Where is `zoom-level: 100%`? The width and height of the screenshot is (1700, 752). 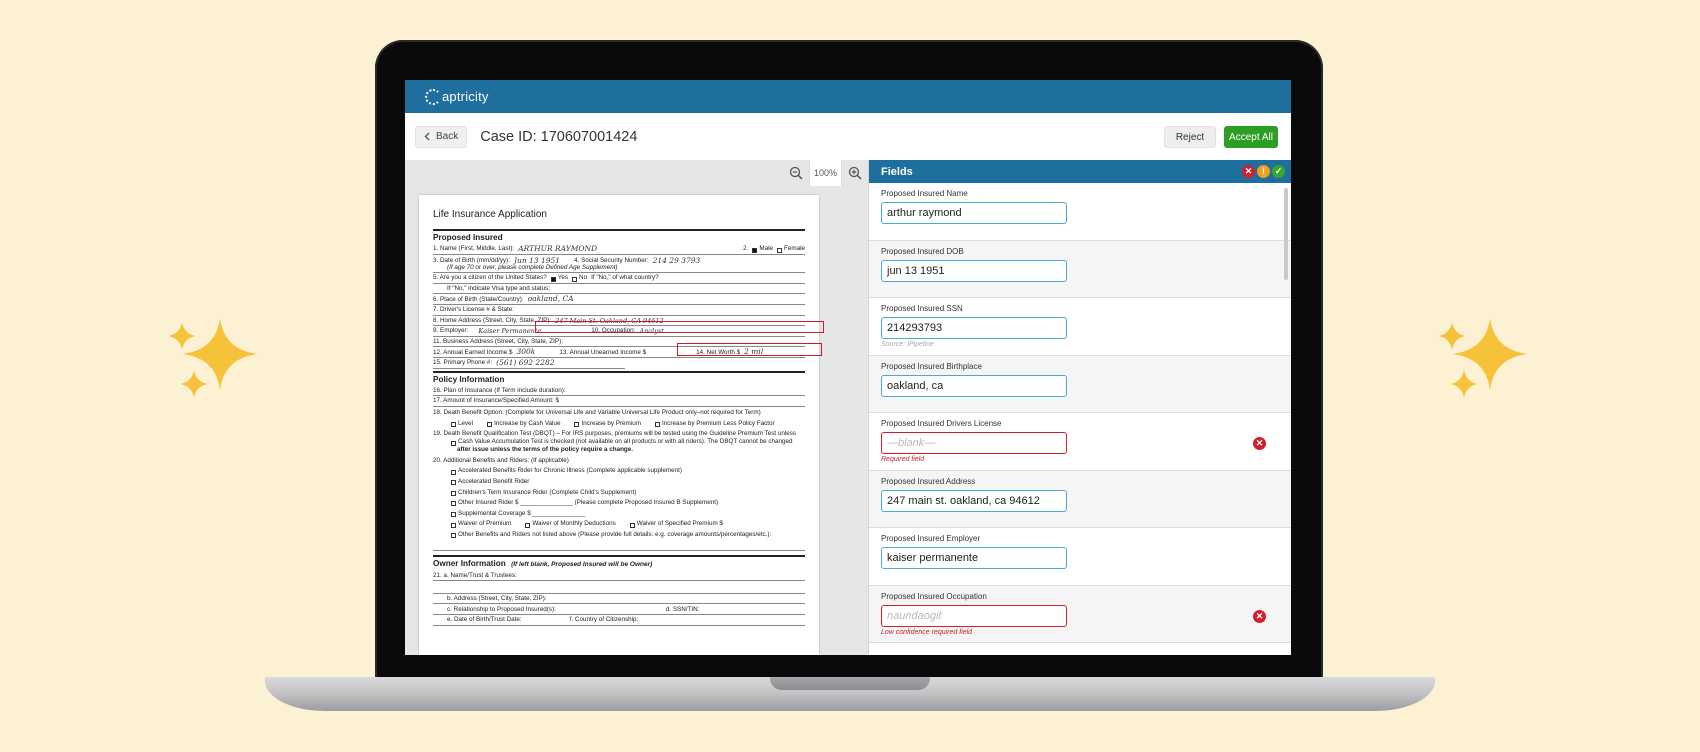 zoom-level: 100% is located at coordinates (825, 173).